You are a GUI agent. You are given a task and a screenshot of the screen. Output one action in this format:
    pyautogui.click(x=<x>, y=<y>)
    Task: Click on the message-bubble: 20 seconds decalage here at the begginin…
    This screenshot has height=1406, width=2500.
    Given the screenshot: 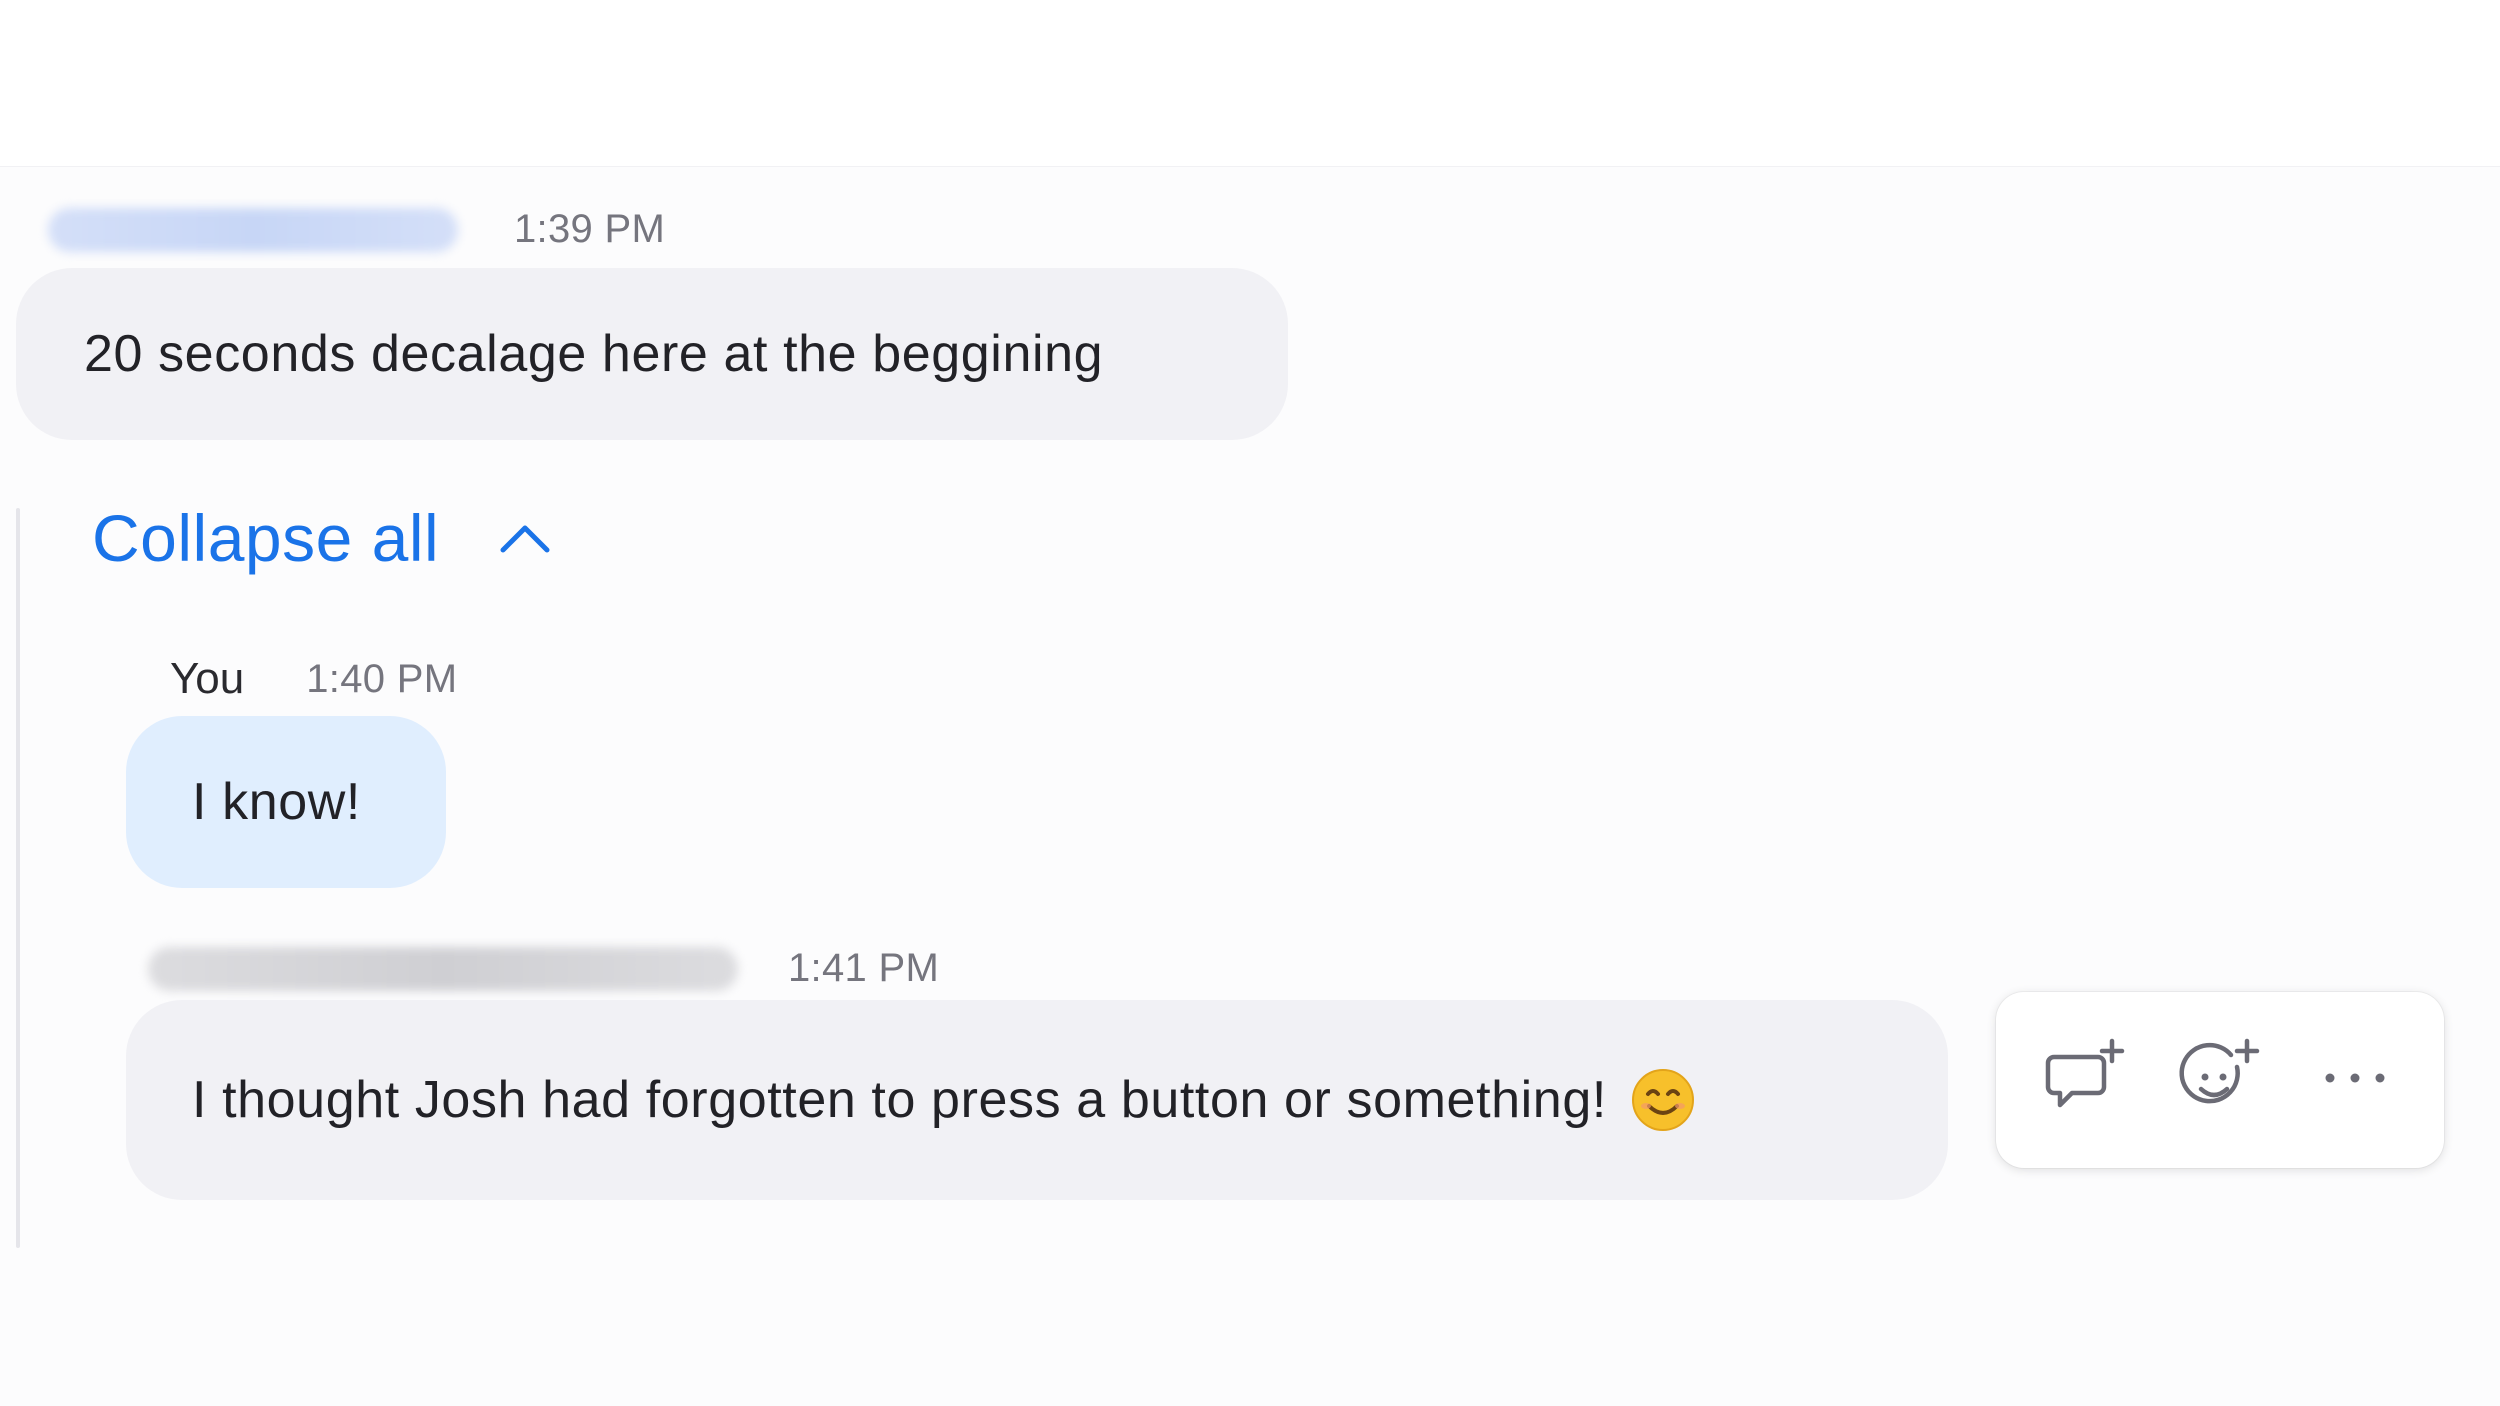 What is the action you would take?
    pyautogui.click(x=652, y=354)
    